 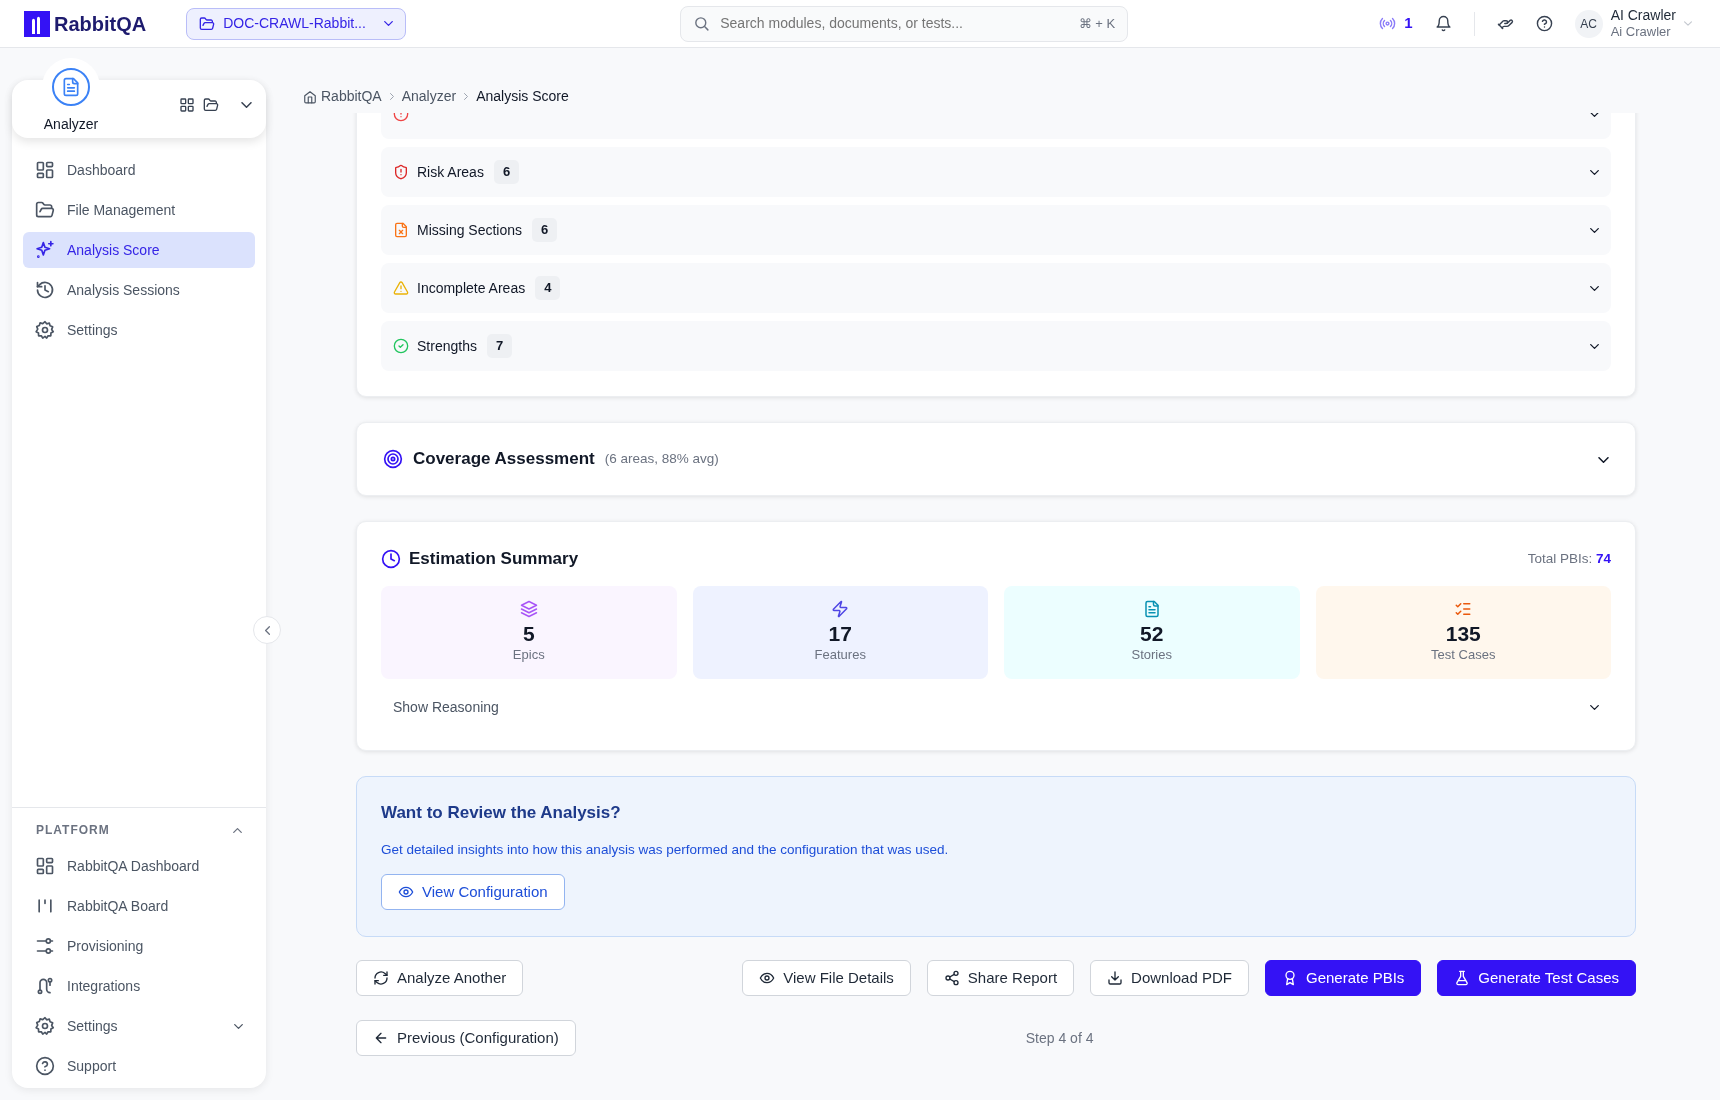 What do you see at coordinates (429, 96) in the screenshot?
I see `breadcrumb-item: Analyzer` at bounding box center [429, 96].